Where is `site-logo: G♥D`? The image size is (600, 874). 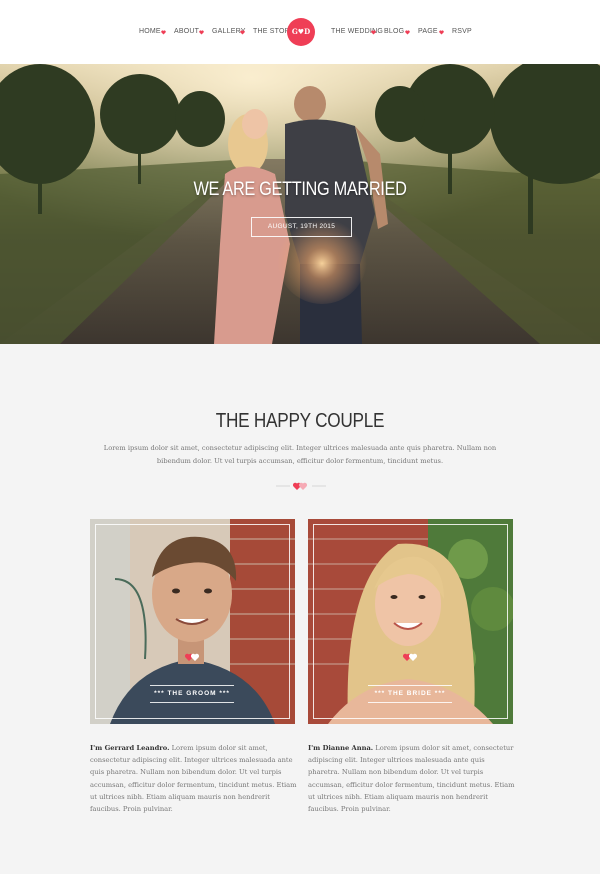
site-logo: G♥D is located at coordinates (301, 32).